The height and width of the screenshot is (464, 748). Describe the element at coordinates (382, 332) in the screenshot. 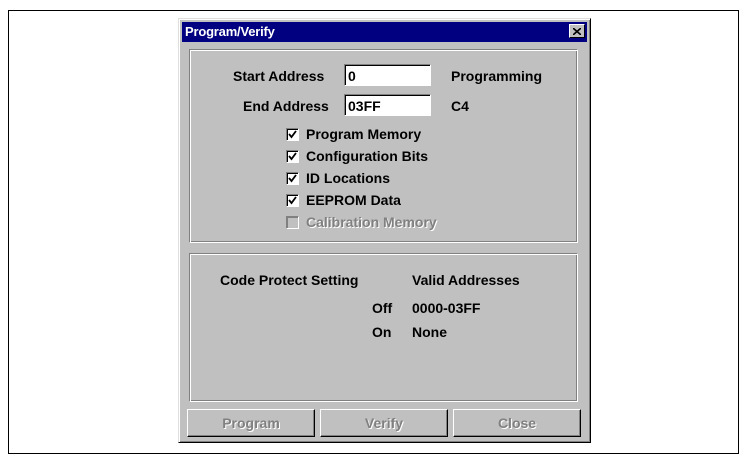

I see `code-protect-setting-value: On` at that location.